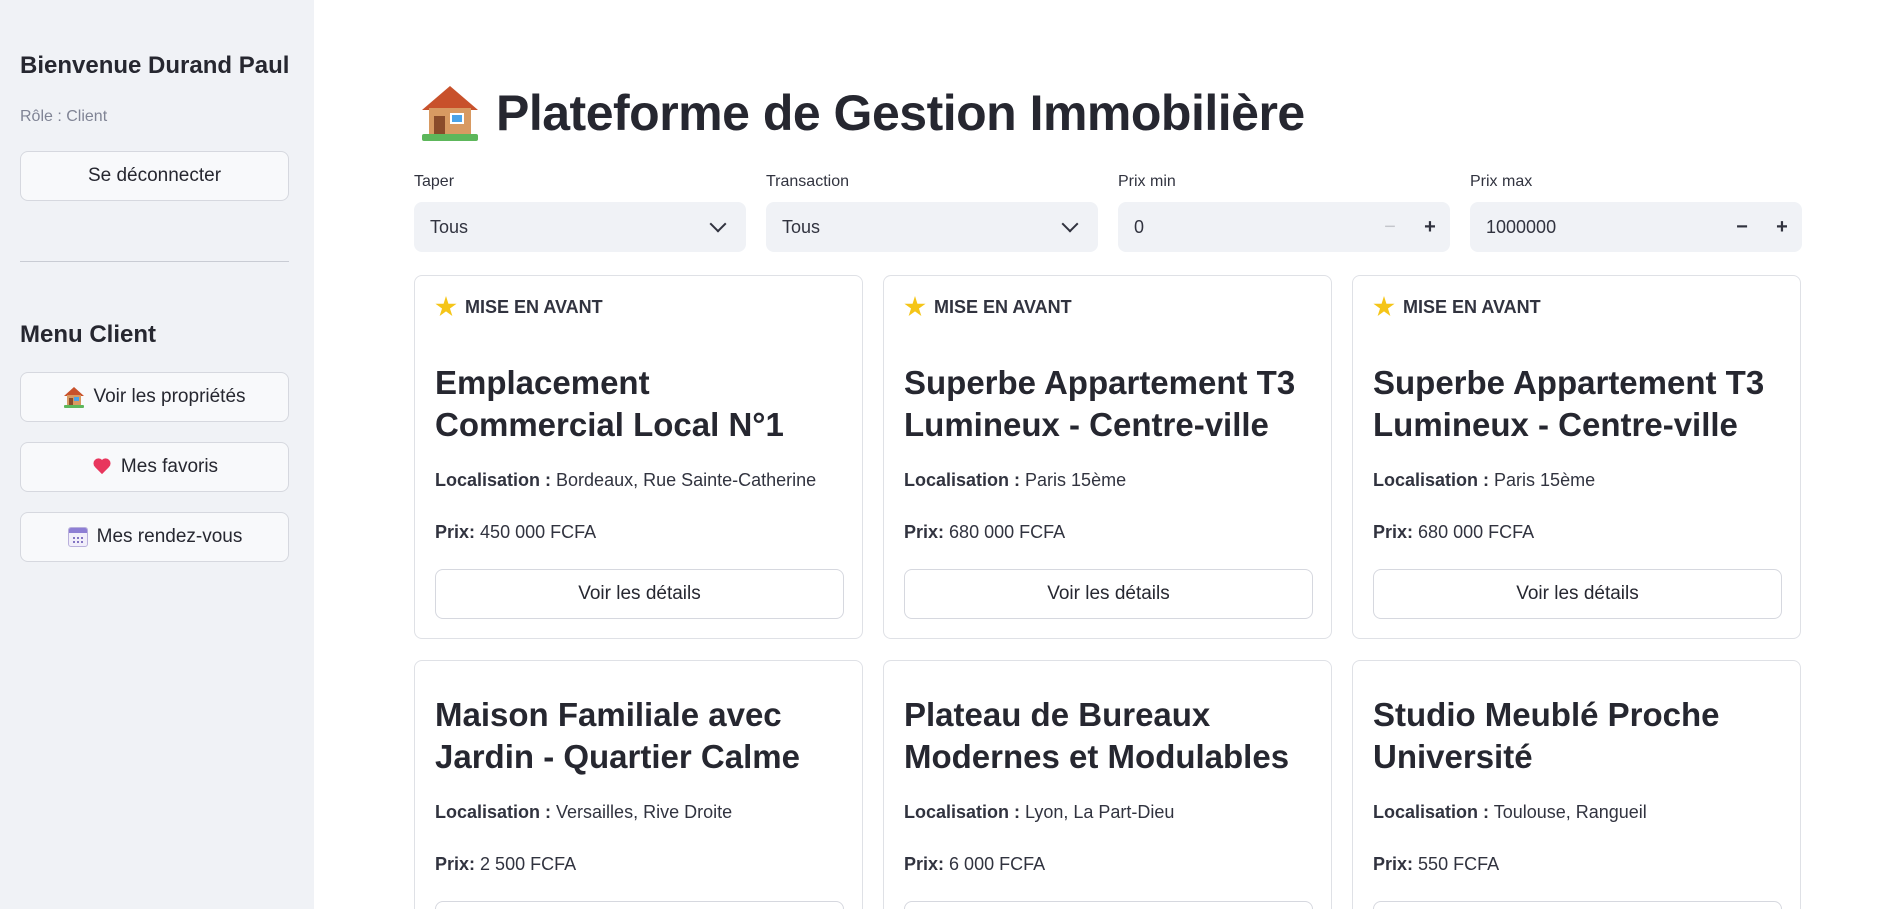  Describe the element at coordinates (1782, 227) in the screenshot. I see `price-max-increment-button: +` at that location.